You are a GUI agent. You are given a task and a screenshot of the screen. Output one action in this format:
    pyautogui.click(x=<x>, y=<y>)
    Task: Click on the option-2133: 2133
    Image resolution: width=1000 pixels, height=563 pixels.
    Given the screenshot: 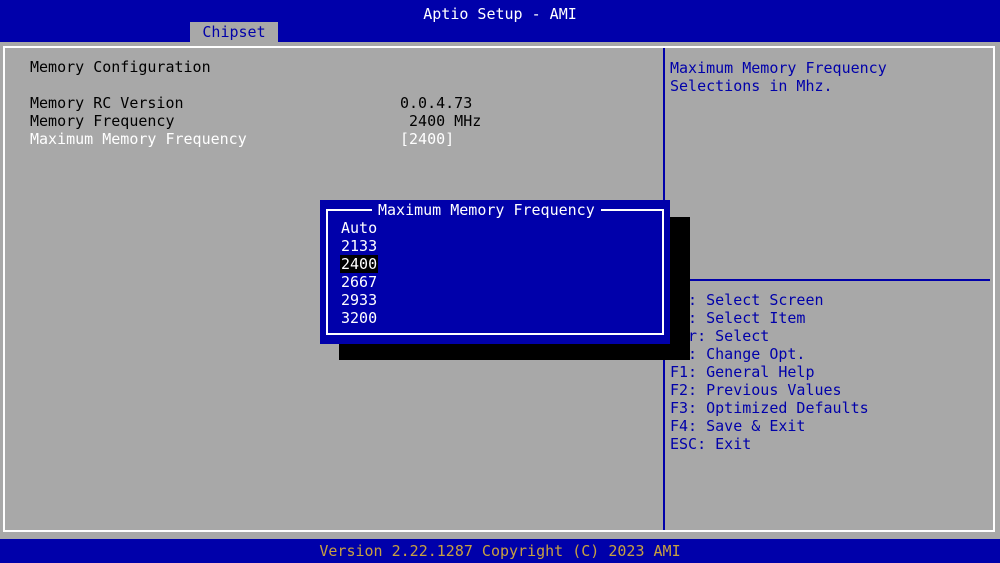 What is the action you would take?
    pyautogui.click(x=359, y=246)
    